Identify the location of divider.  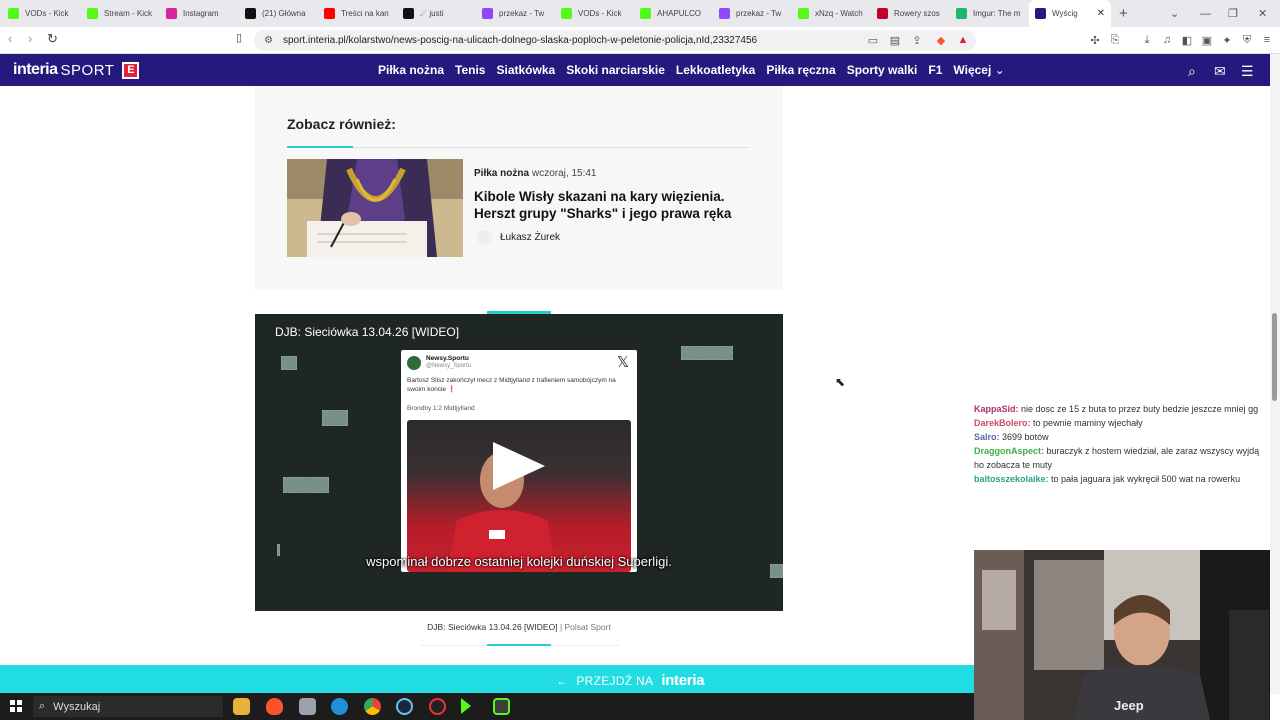
(518, 147).